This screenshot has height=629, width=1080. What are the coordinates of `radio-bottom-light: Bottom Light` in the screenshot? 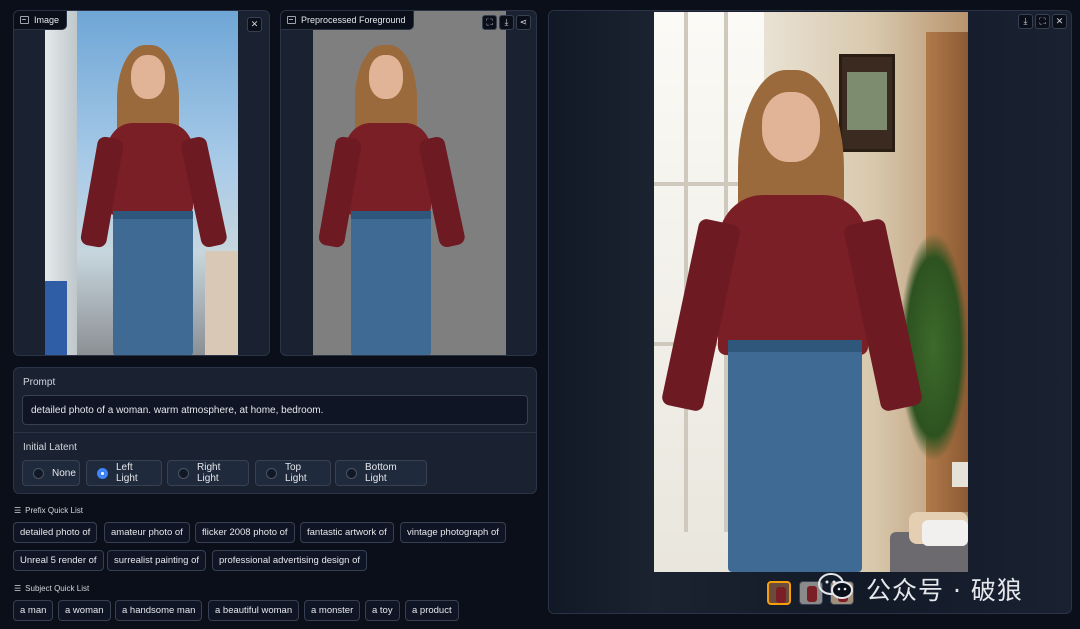 It's located at (381, 473).